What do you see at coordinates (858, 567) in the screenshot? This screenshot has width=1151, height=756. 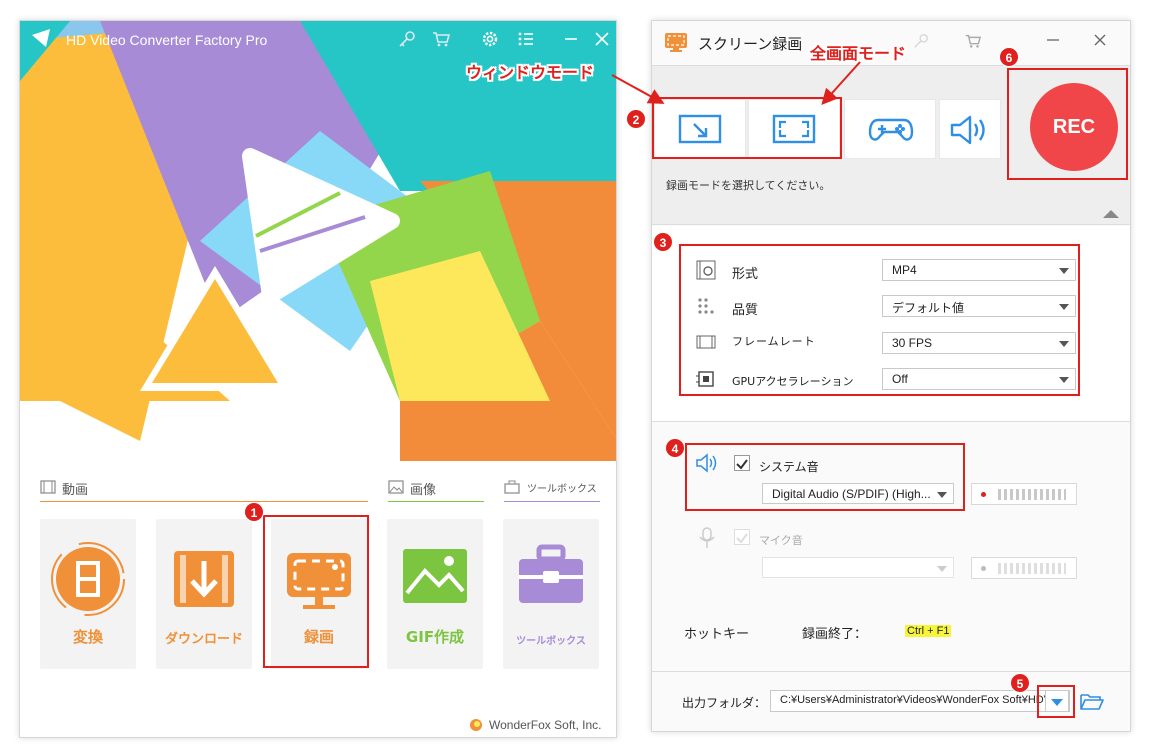 I see `mic-audio-device-select` at bounding box center [858, 567].